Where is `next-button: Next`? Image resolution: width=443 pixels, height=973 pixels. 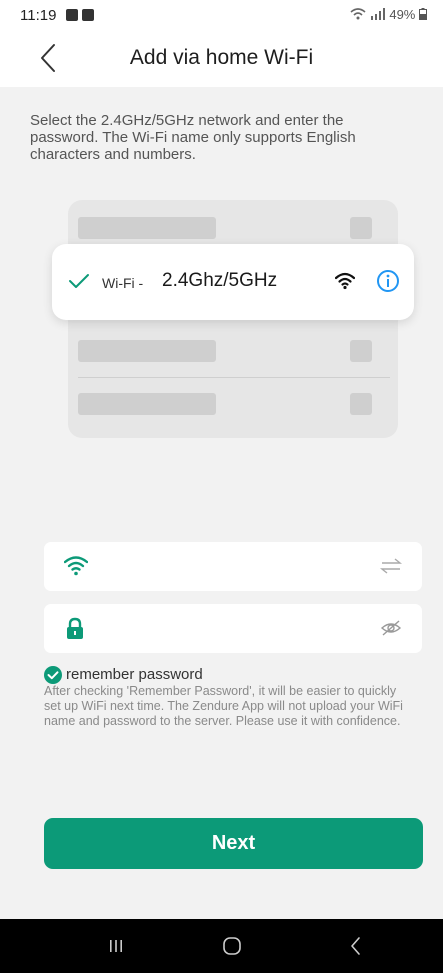
next-button: Next is located at coordinates (233, 843).